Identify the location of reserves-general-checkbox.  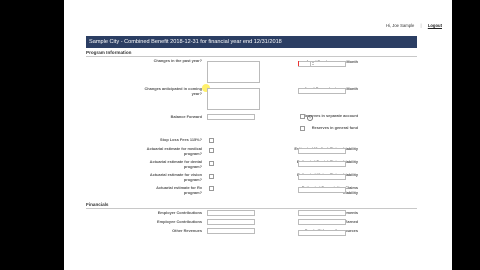
(302, 128).